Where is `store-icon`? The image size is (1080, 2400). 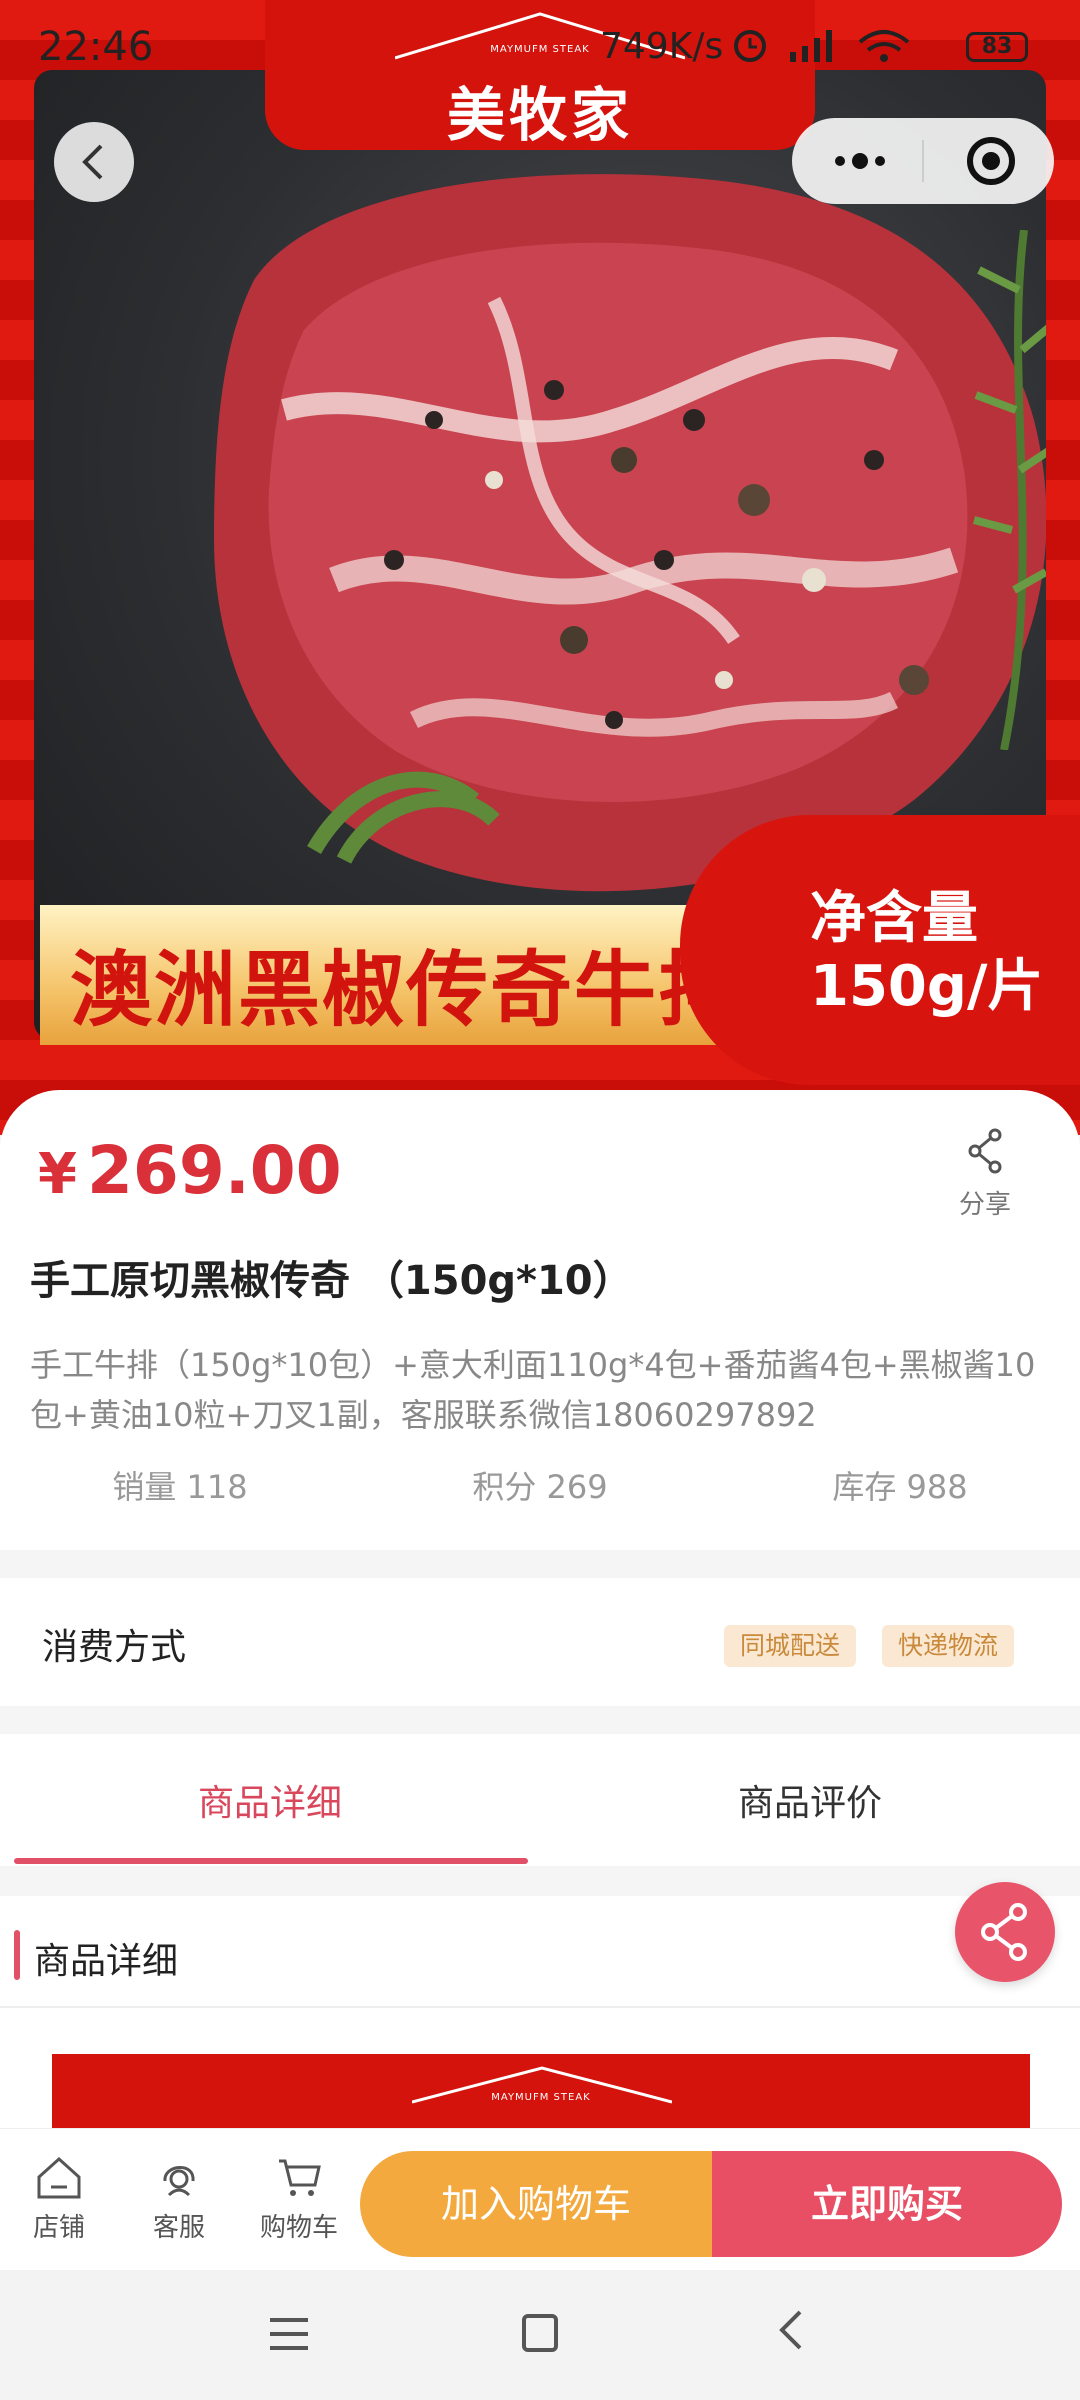
store-icon is located at coordinates (59, 2177).